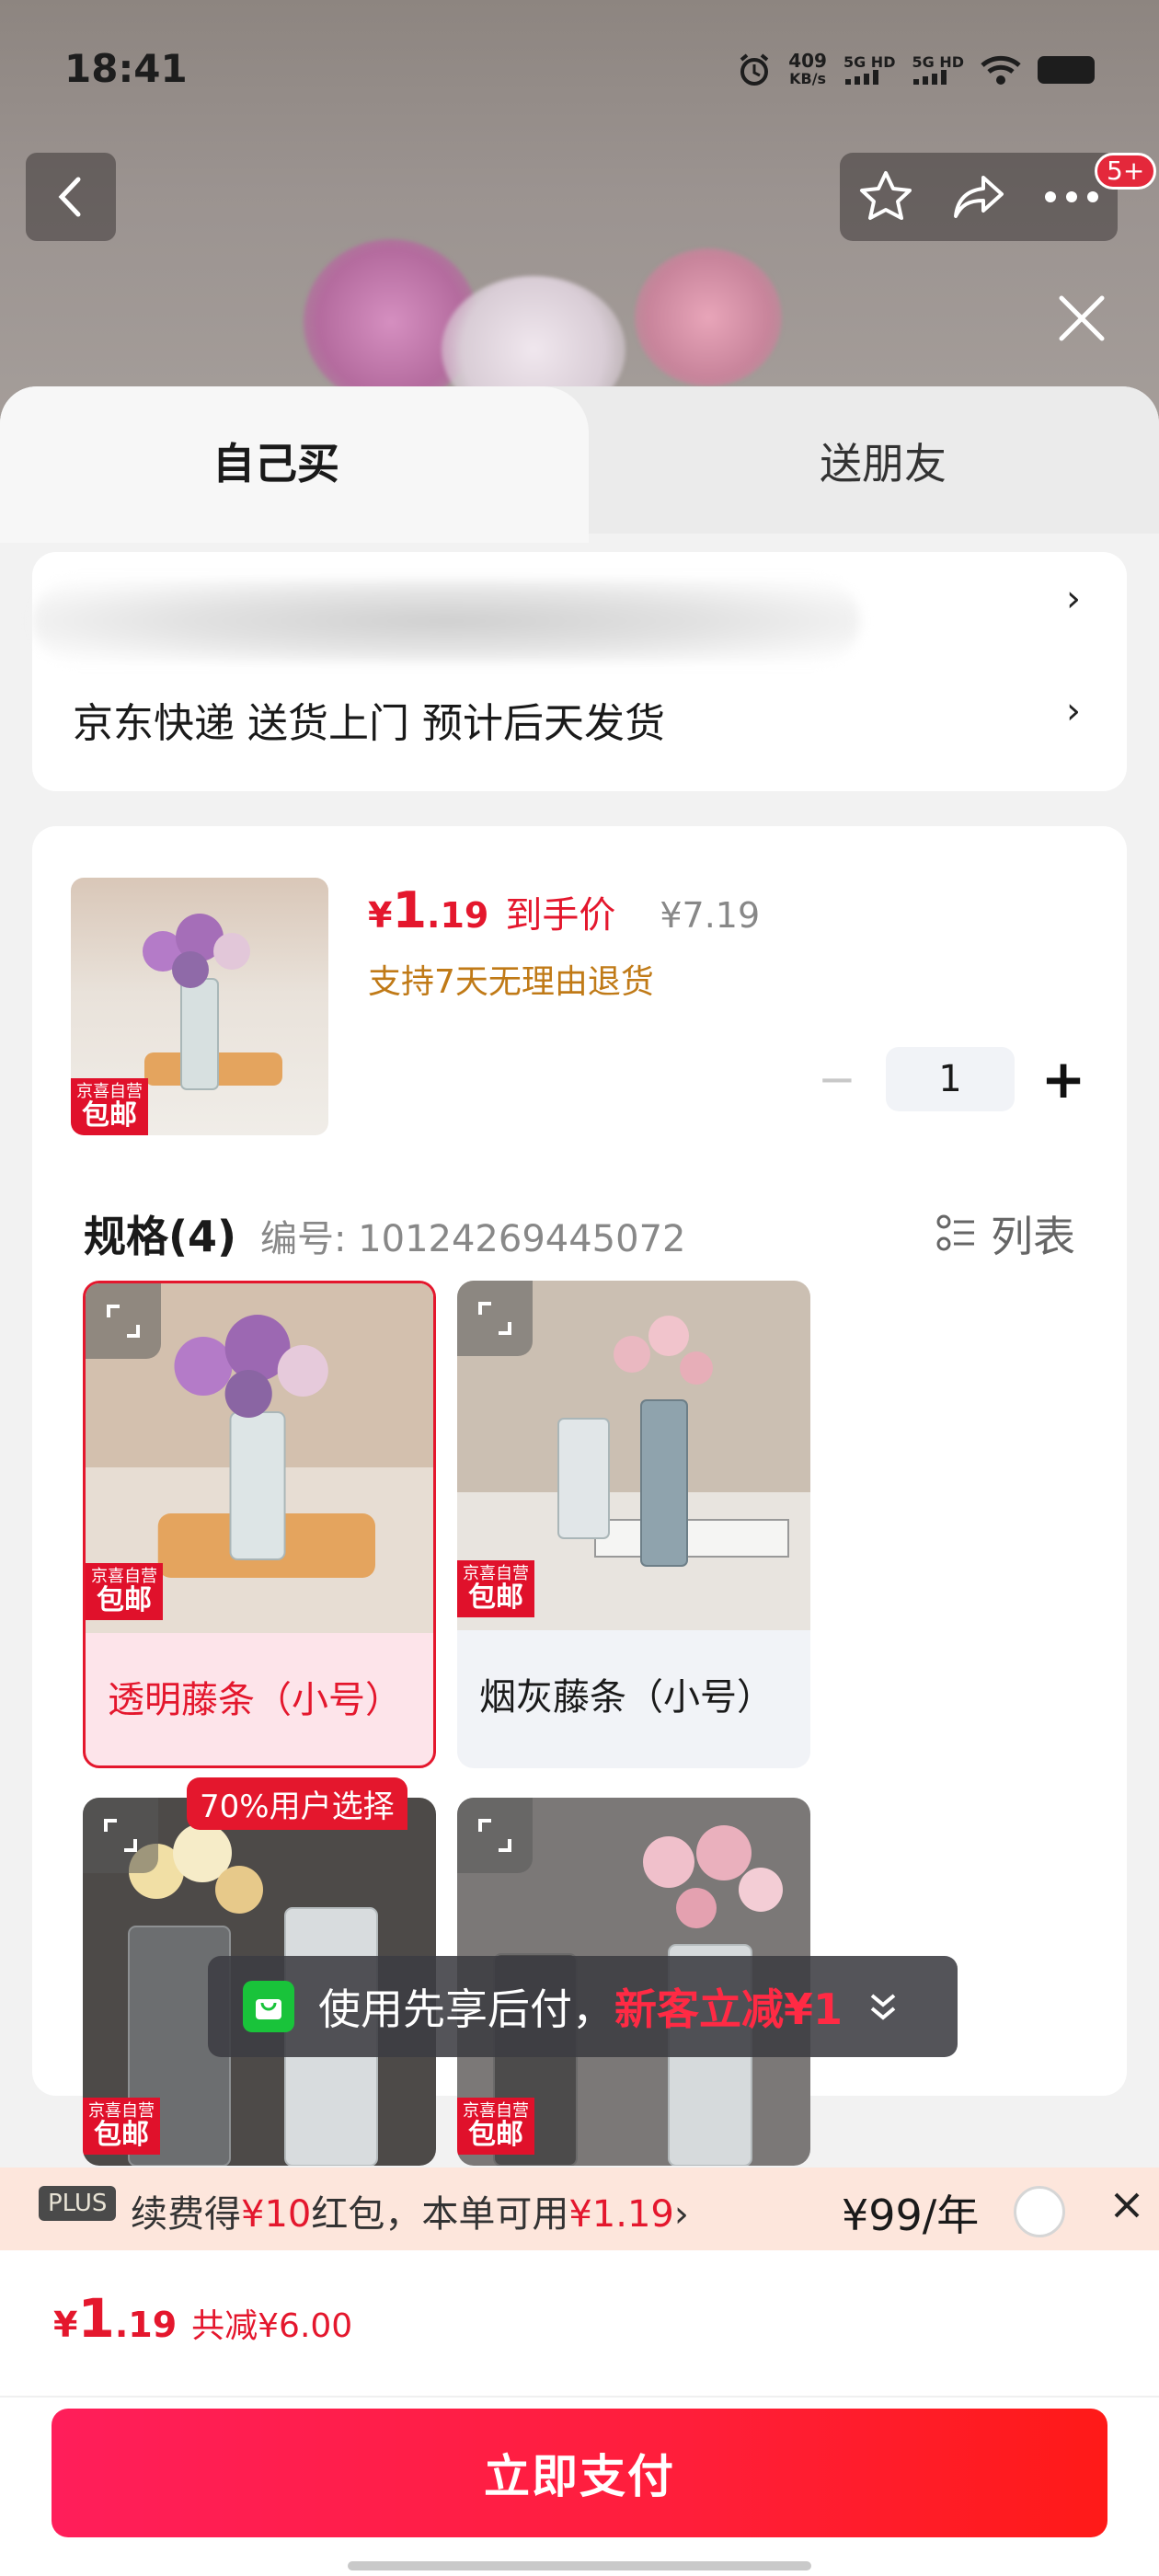  I want to click on total-price: ¥1.19 共减¥6.00, so click(202, 2318).